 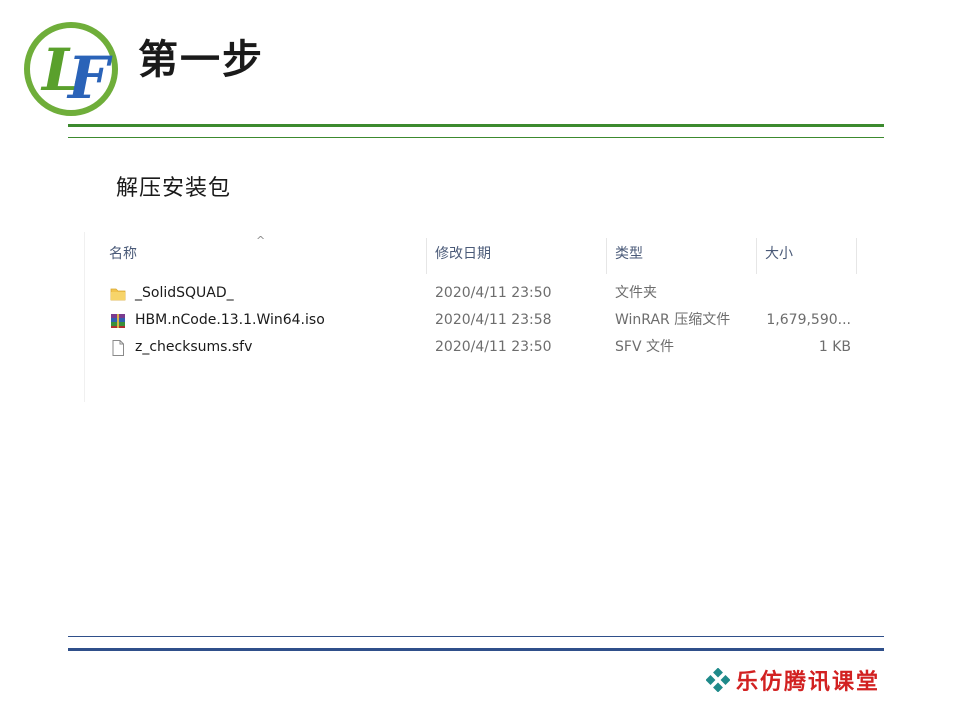 I want to click on file-name: z_checksums.sfv, so click(x=194, y=347).